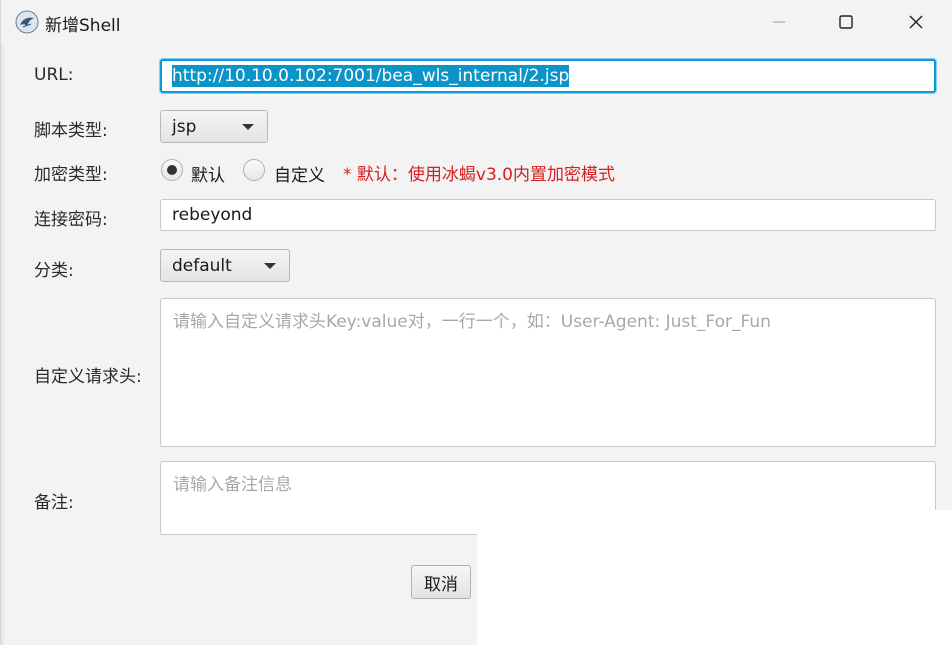  I want to click on occluded-region, so click(714, 577).